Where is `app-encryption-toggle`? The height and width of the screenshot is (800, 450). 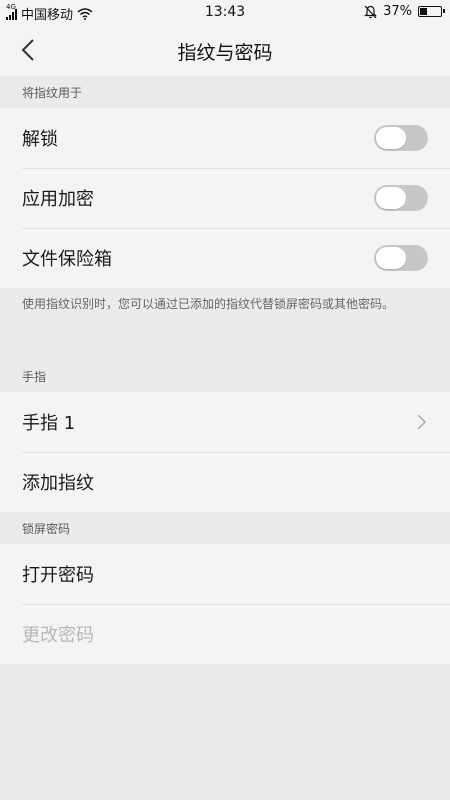 app-encryption-toggle is located at coordinates (401, 198).